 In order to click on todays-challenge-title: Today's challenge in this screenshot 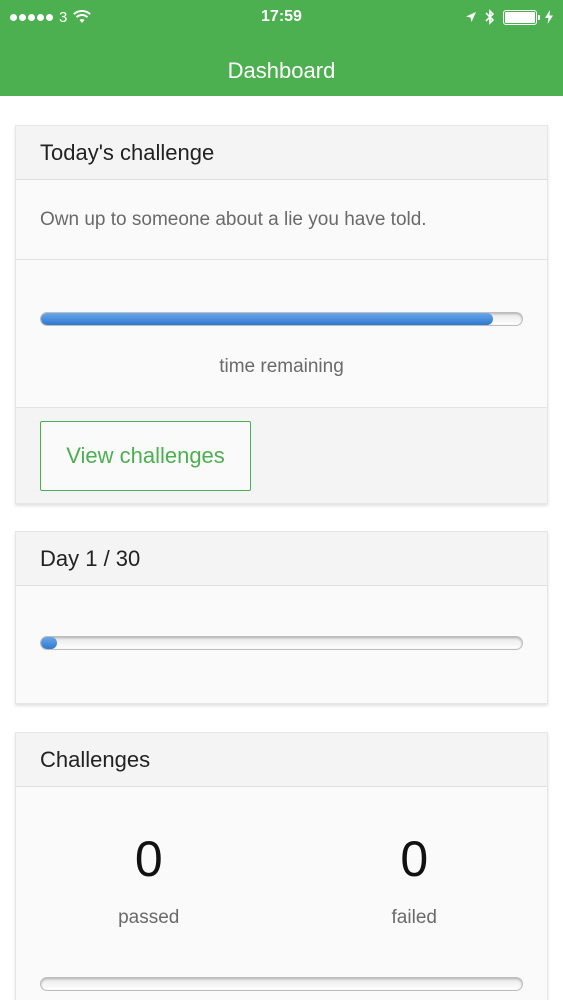, I will do `click(281, 153)`.